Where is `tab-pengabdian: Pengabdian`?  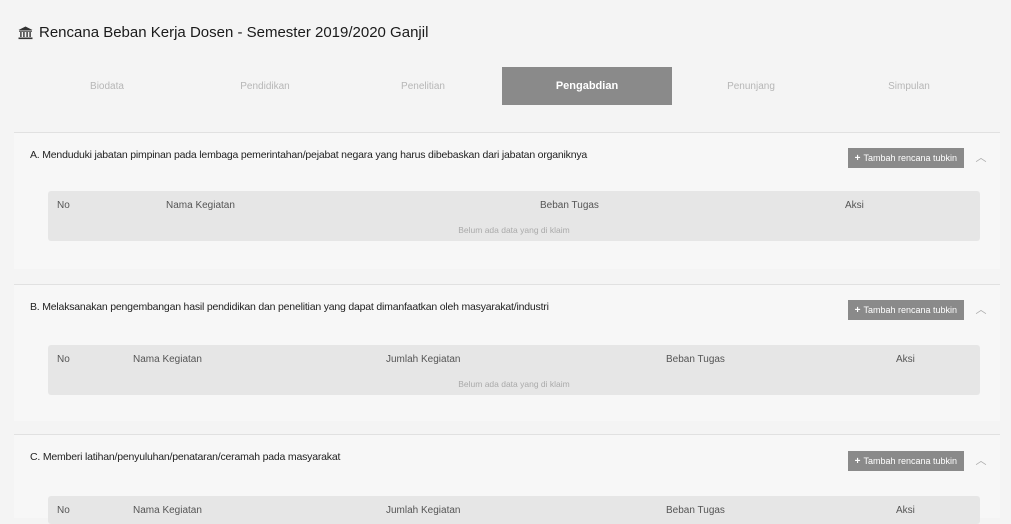
tab-pengabdian: Pengabdian is located at coordinates (587, 86).